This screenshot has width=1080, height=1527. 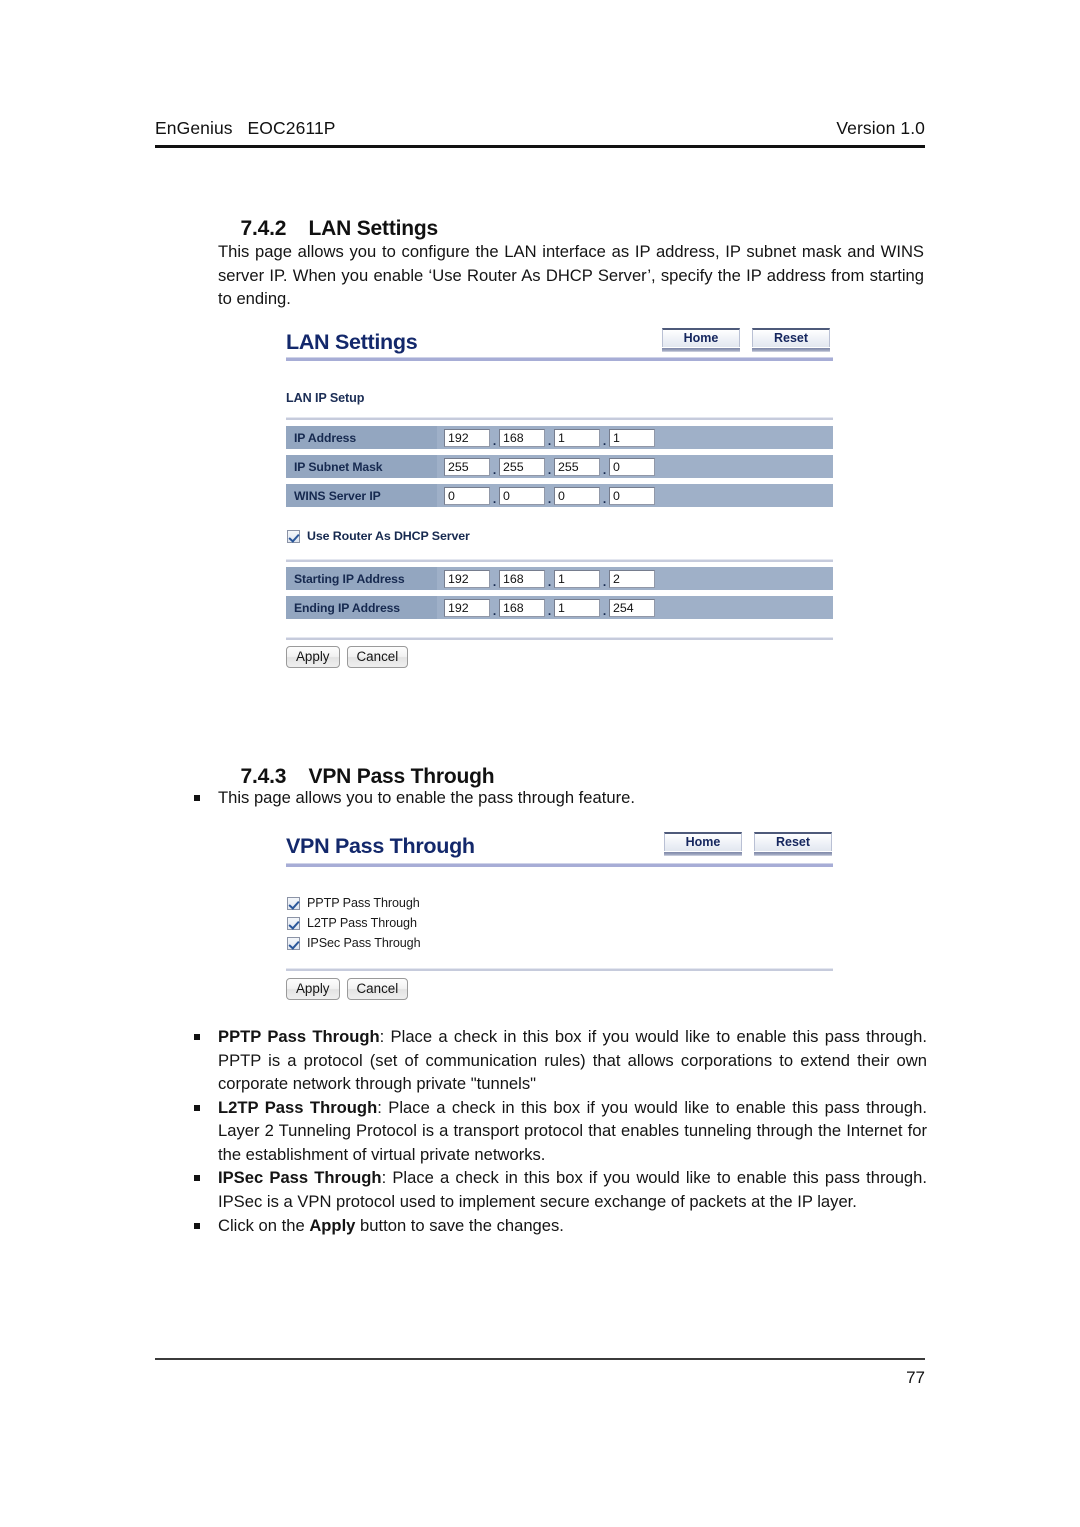 I want to click on lan-cancel-button: Cancel, so click(x=377, y=657).